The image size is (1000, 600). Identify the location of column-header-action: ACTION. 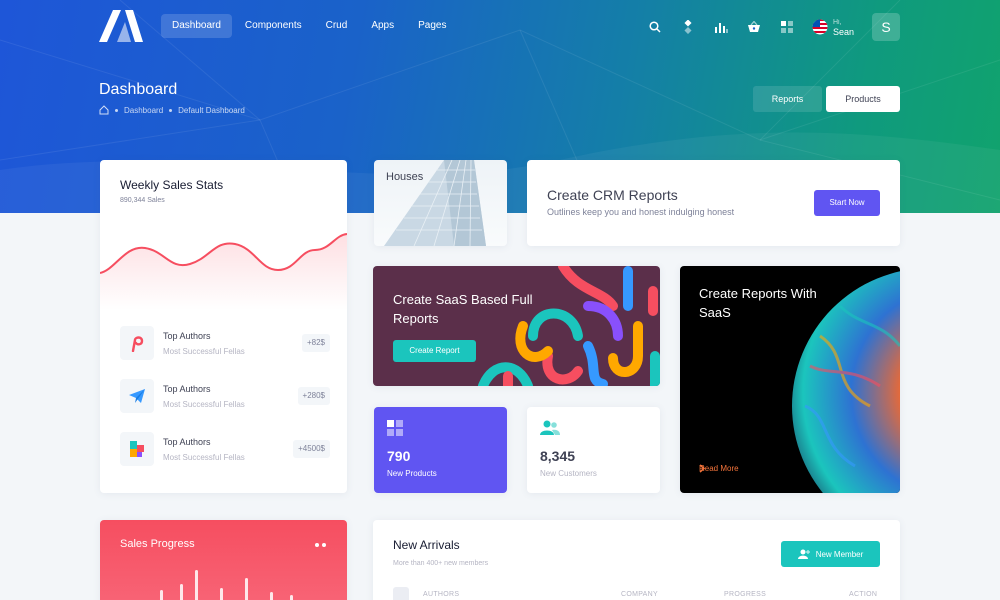
(863, 594).